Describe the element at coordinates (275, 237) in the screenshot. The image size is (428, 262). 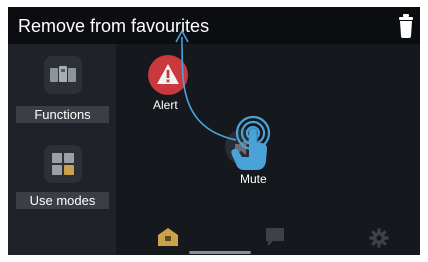
I see `chat-icon` at that location.